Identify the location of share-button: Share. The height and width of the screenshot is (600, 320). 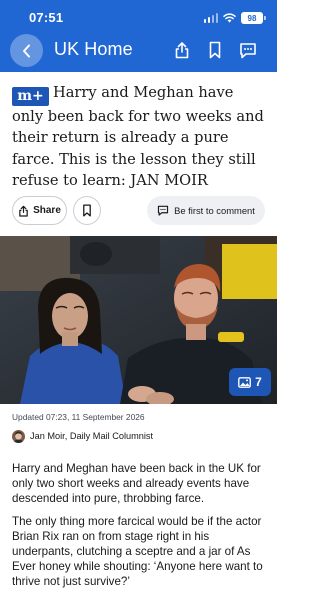
(39, 210).